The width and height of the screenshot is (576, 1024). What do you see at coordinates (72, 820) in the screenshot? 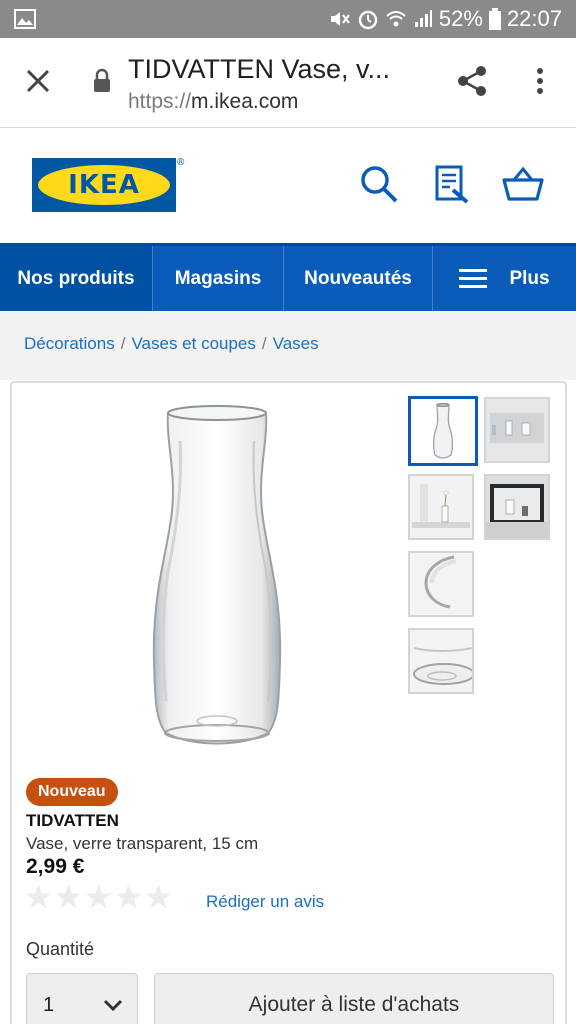
I see `product-name: TIDVATTEN` at bounding box center [72, 820].